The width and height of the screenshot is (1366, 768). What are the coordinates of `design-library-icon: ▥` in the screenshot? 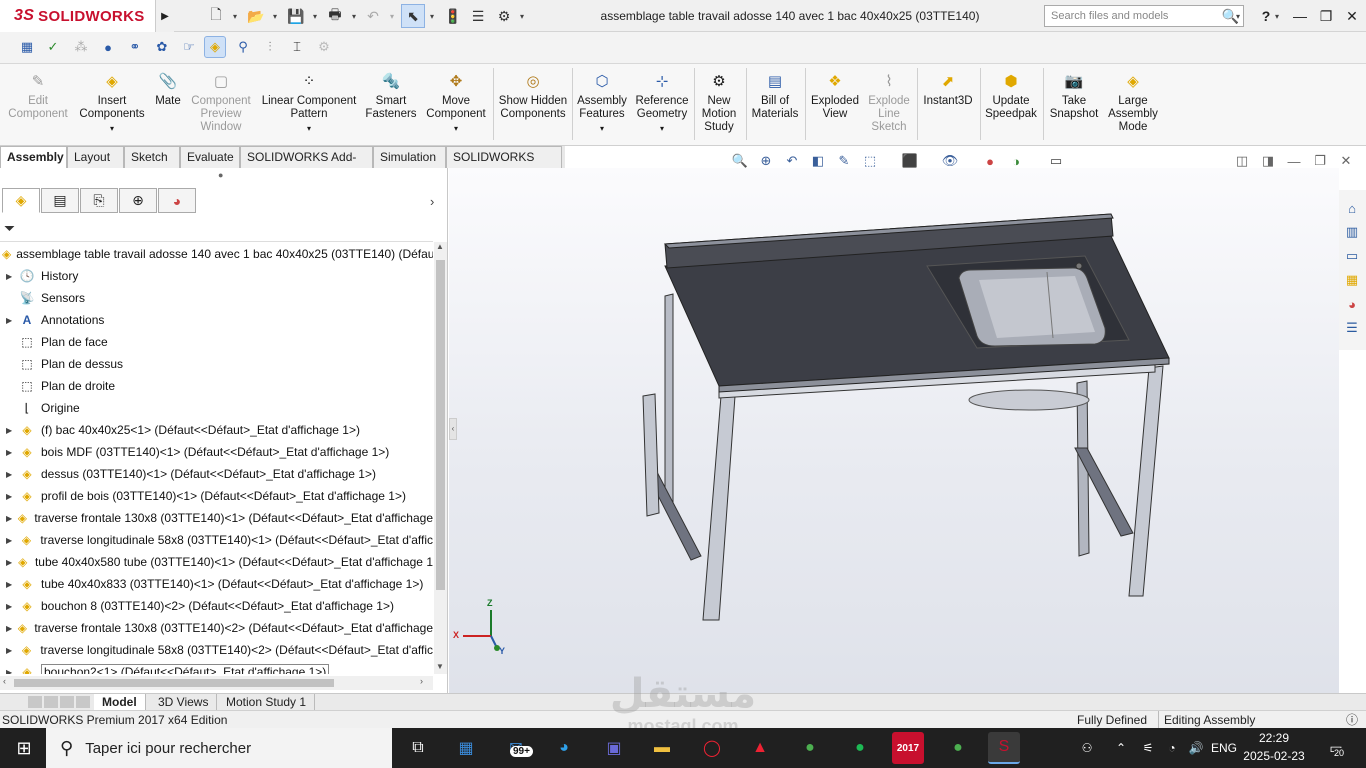 It's located at (1352, 232).